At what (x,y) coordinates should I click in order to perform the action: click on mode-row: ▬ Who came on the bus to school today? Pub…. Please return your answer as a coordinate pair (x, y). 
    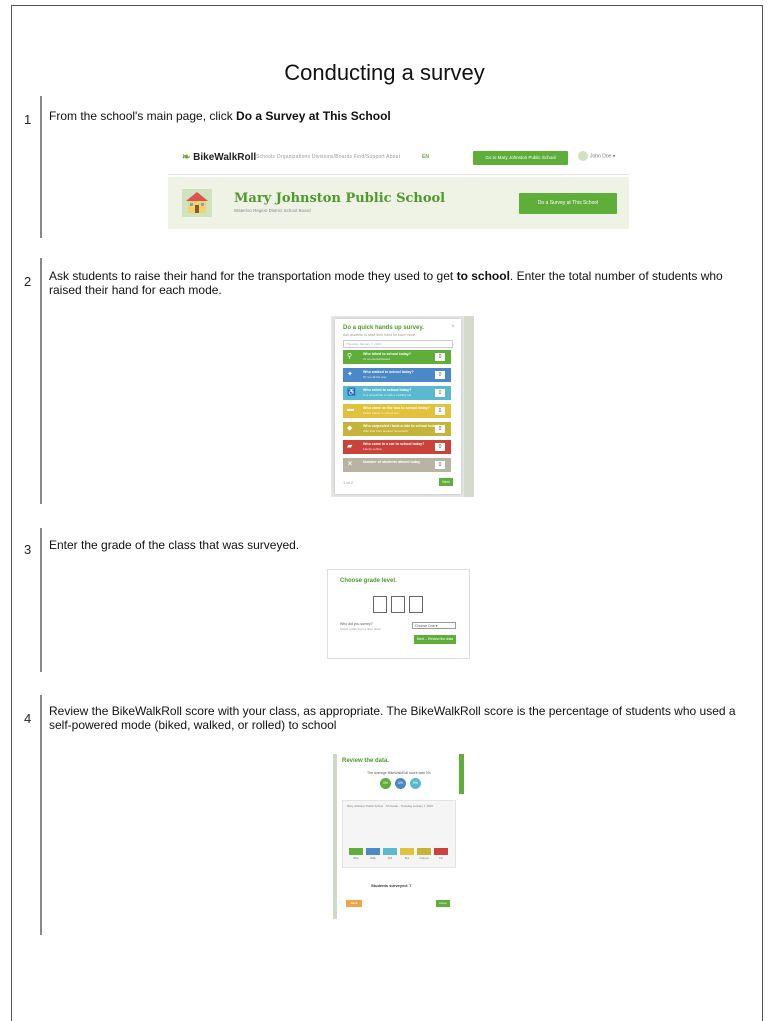
    Looking at the image, I should click on (397, 411).